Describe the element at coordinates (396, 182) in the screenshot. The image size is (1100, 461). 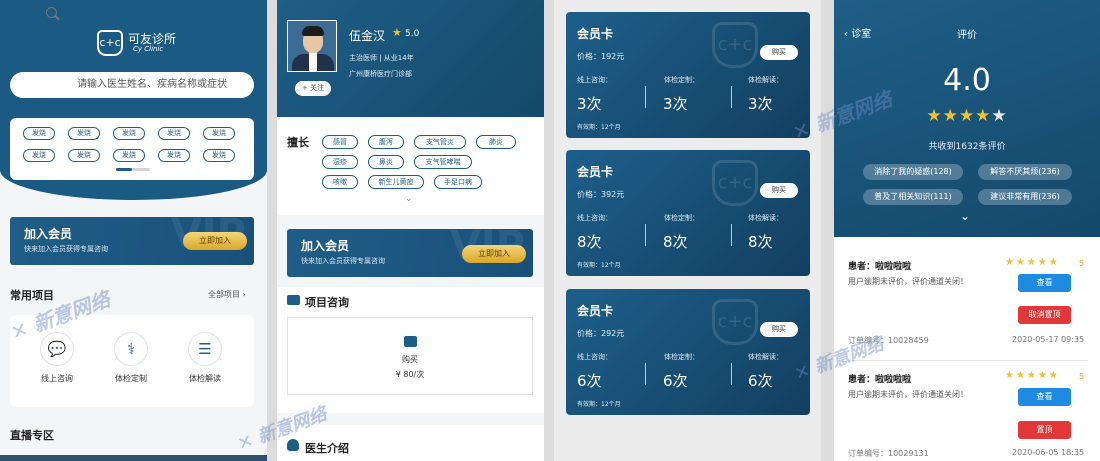
I see `expertise-chip: 新生儿黄疸` at that location.